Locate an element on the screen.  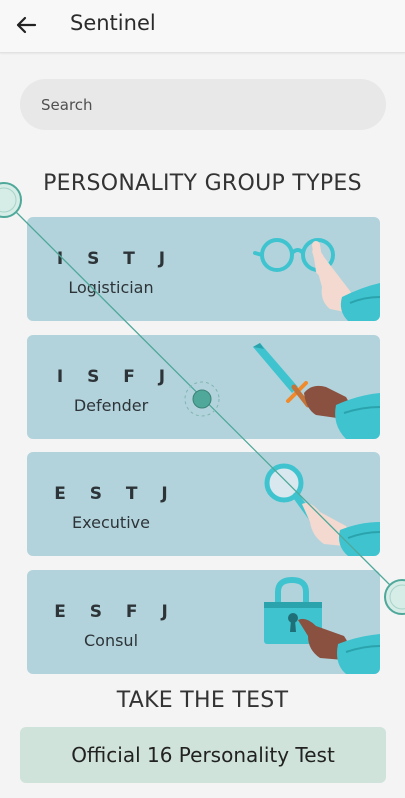
padlock-icon is located at coordinates (322, 625).